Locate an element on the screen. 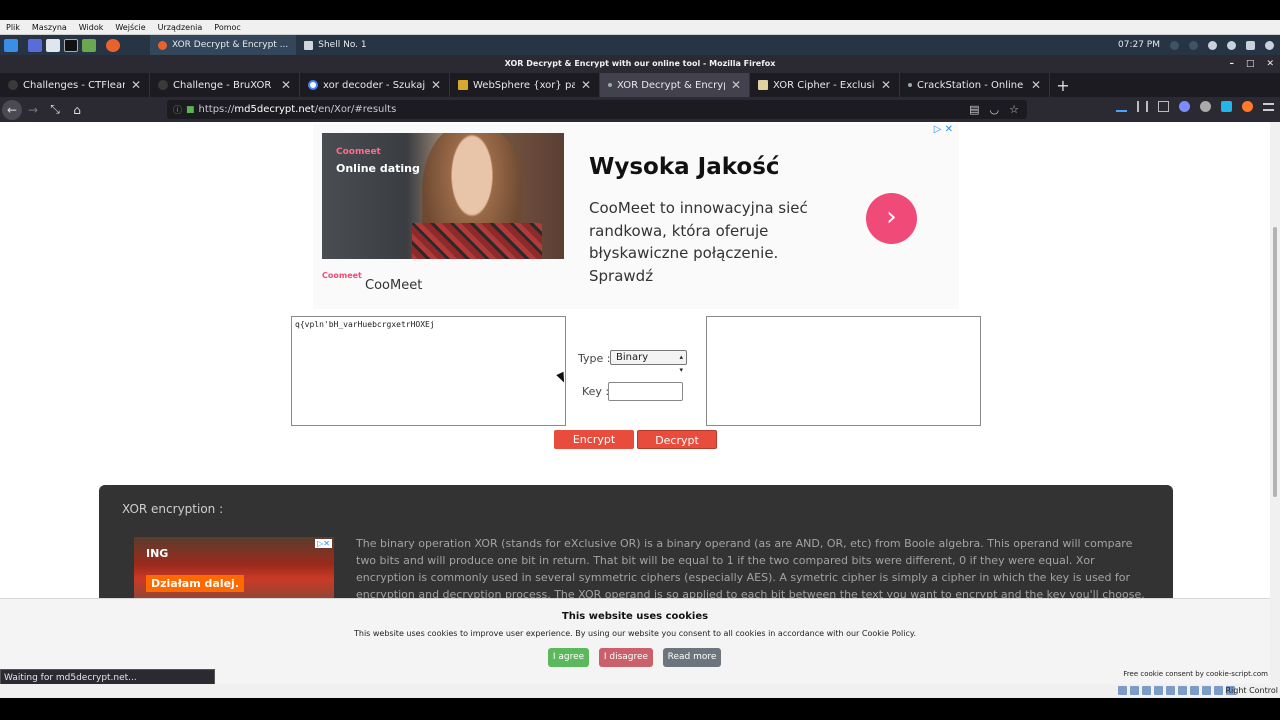  app-menu-icon is located at coordinates (11, 45).